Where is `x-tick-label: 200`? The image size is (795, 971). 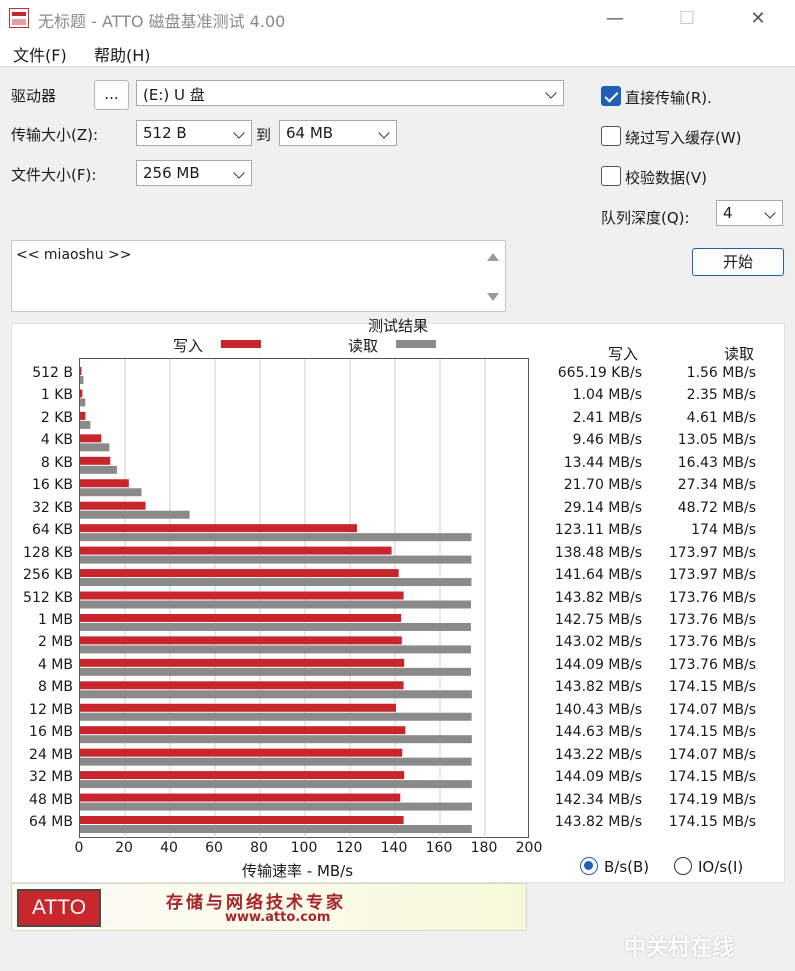
x-tick-label: 200 is located at coordinates (529, 848).